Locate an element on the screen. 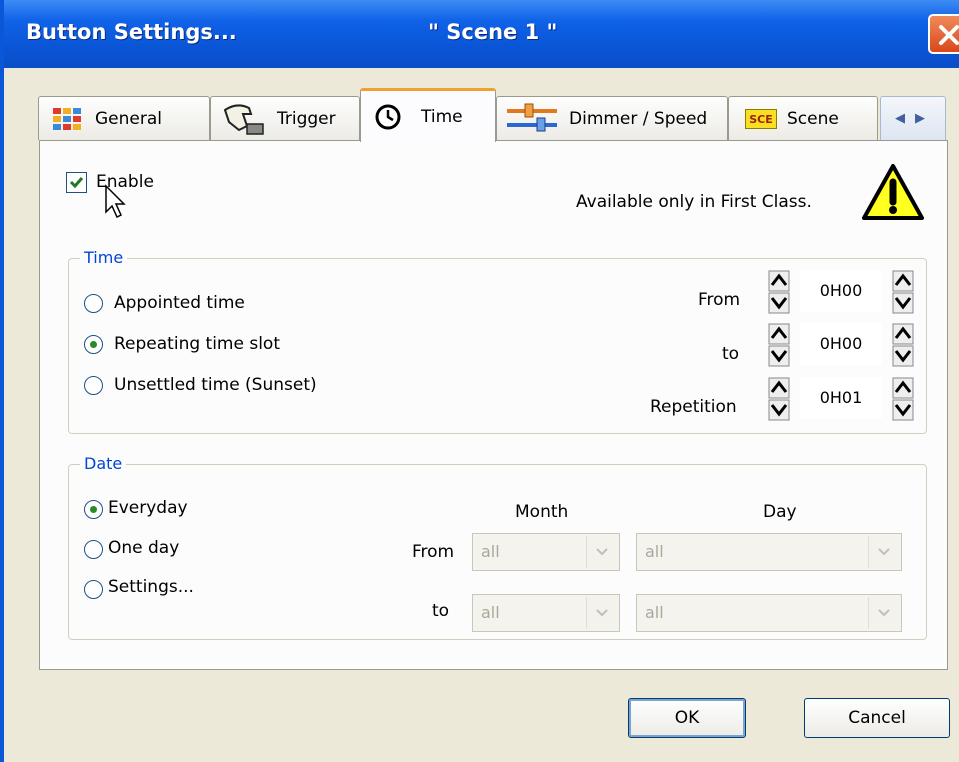 Image resolution: width=959 pixels, height=762 pixels. close-button is located at coordinates (943, 34).